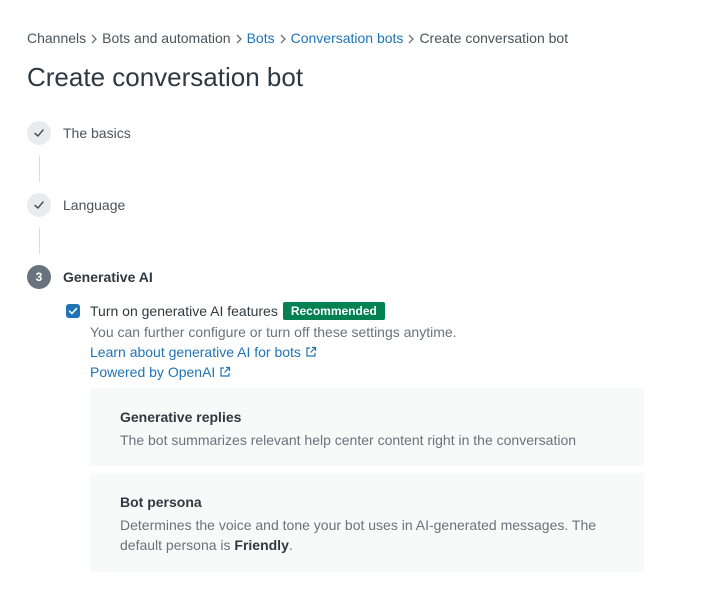 This screenshot has height=612, width=723. I want to click on breadcrumb-bots-link: Bots, so click(261, 38).